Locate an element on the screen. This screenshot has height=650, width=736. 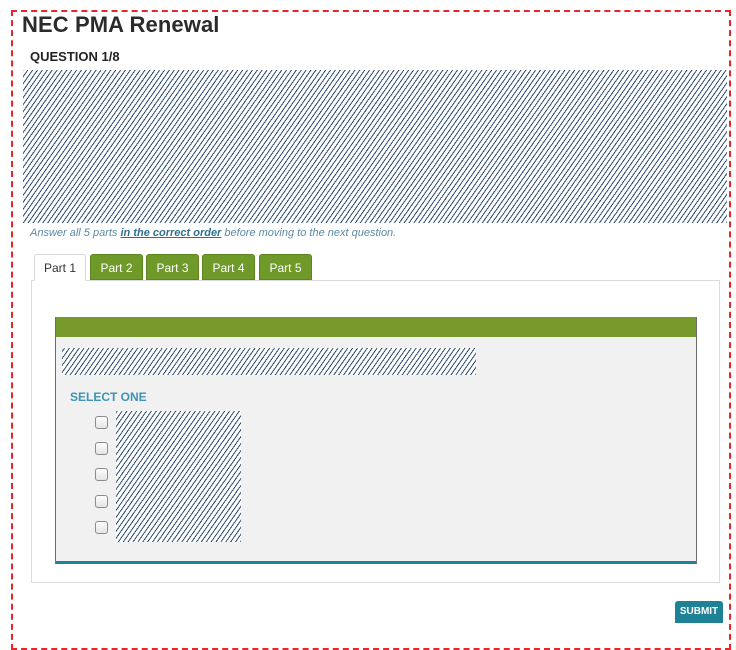
select-one-label: SELECT ONE is located at coordinates (108, 397).